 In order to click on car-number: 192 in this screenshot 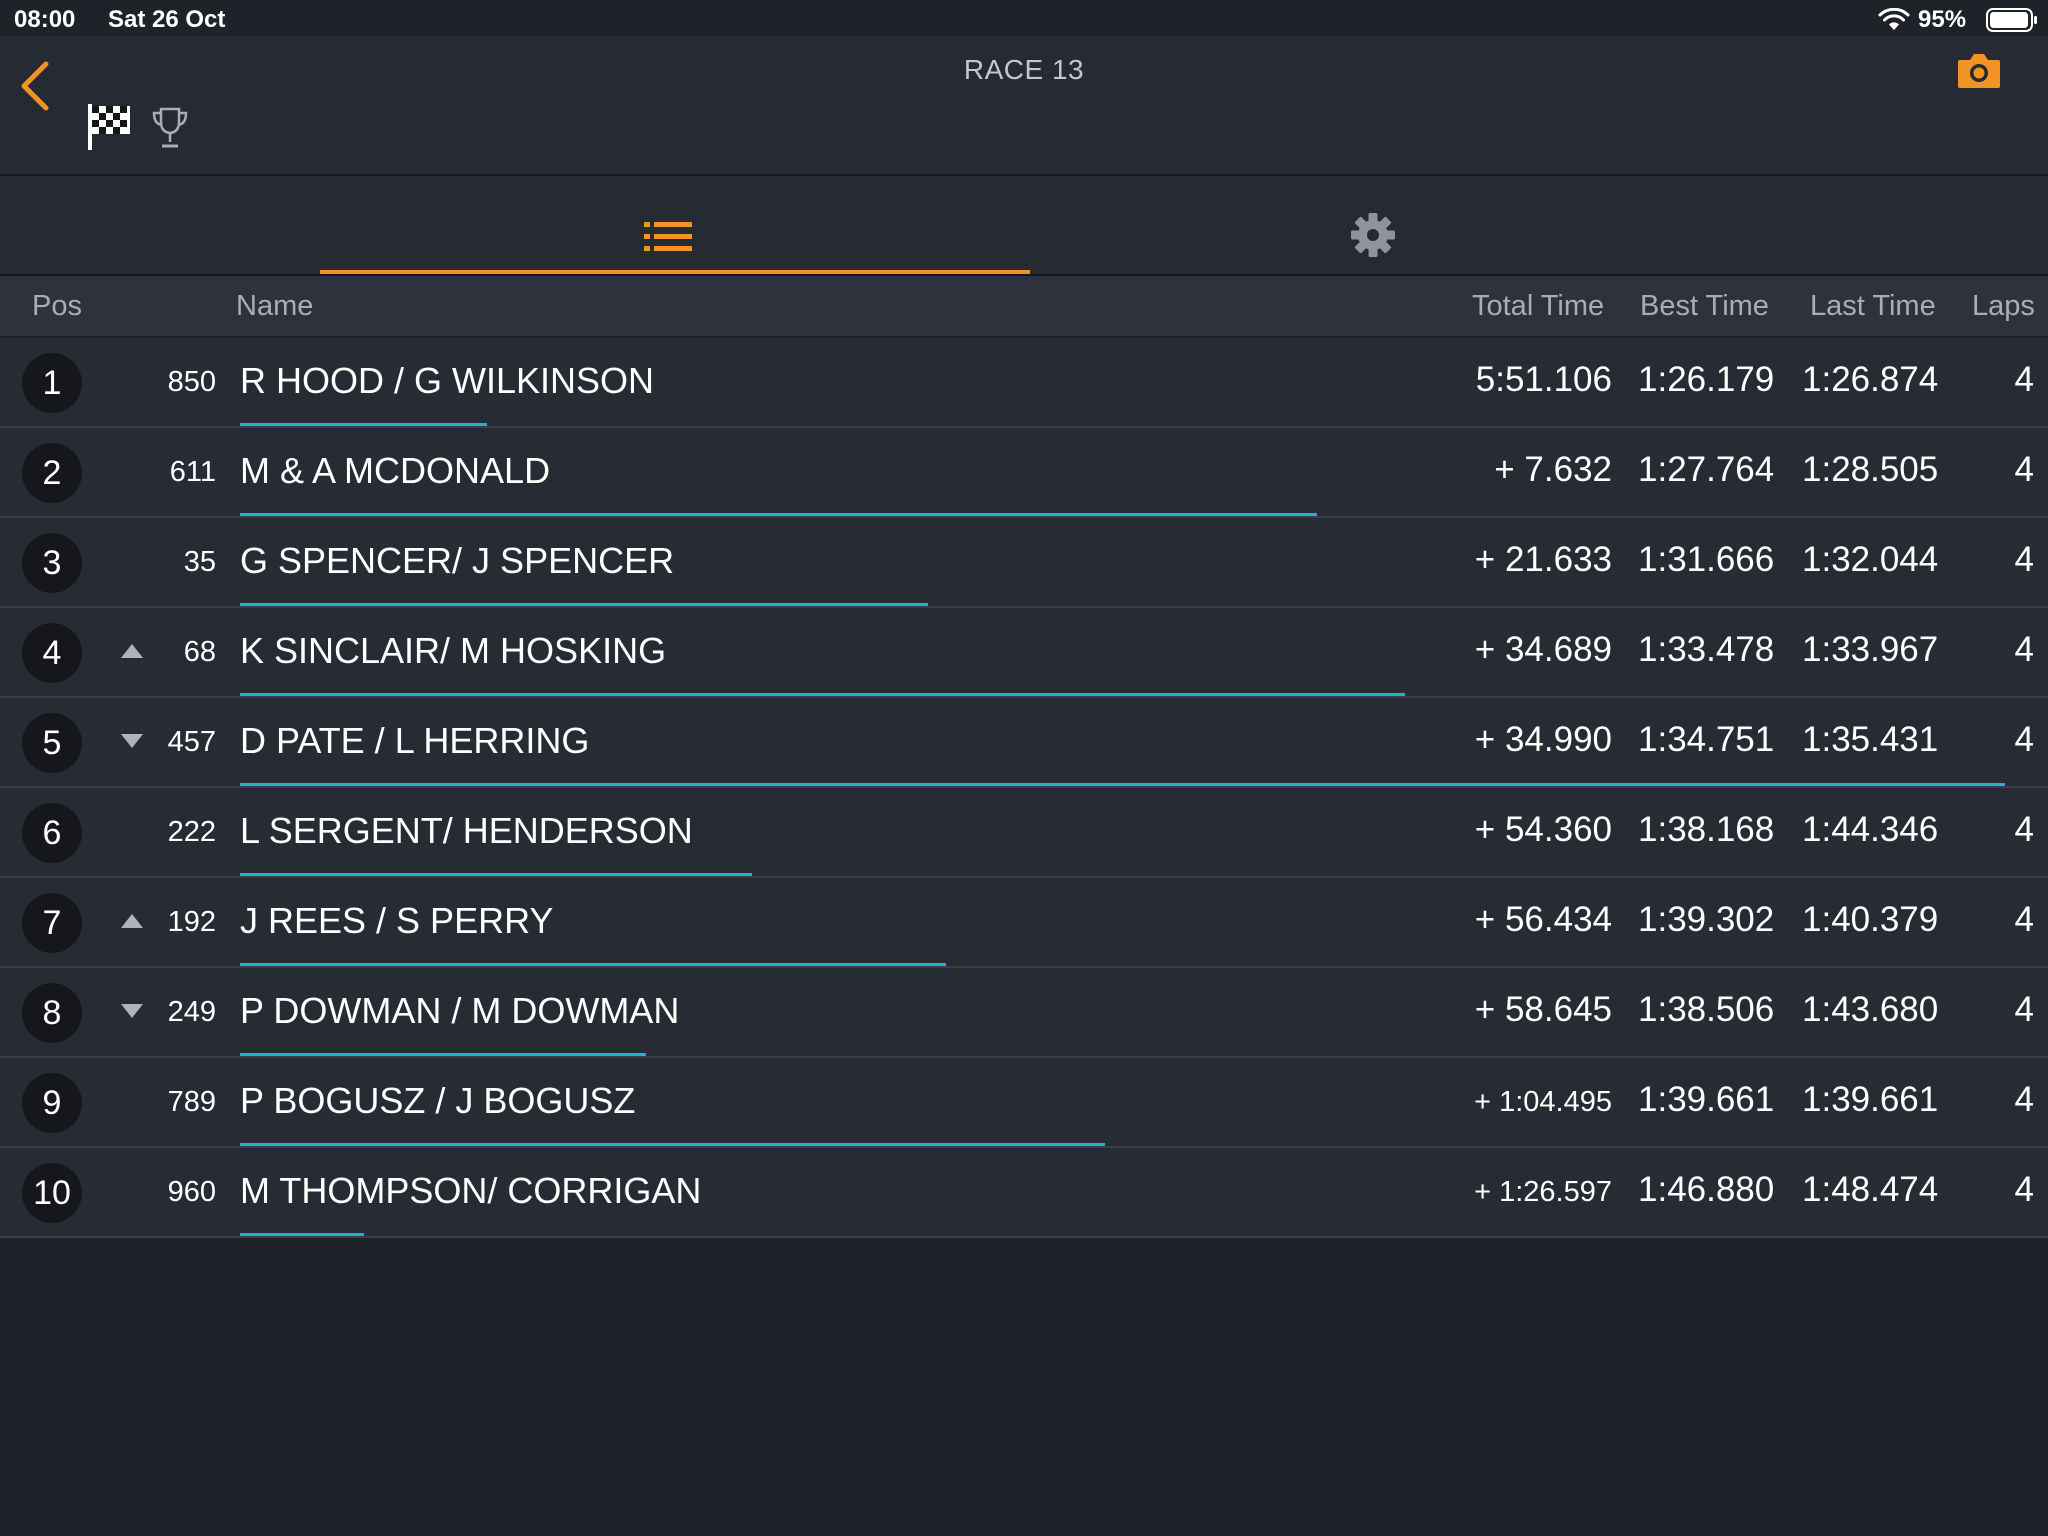, I will do `click(191, 922)`.